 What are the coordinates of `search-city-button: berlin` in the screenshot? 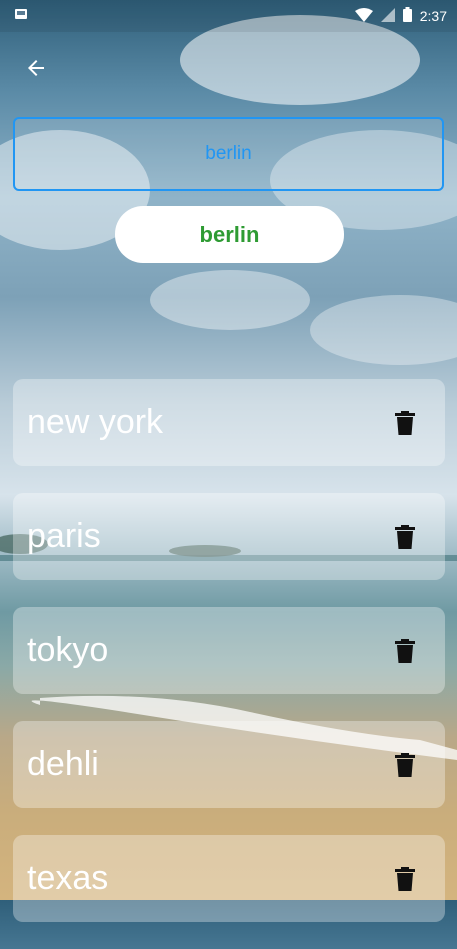 It's located at (229, 234).